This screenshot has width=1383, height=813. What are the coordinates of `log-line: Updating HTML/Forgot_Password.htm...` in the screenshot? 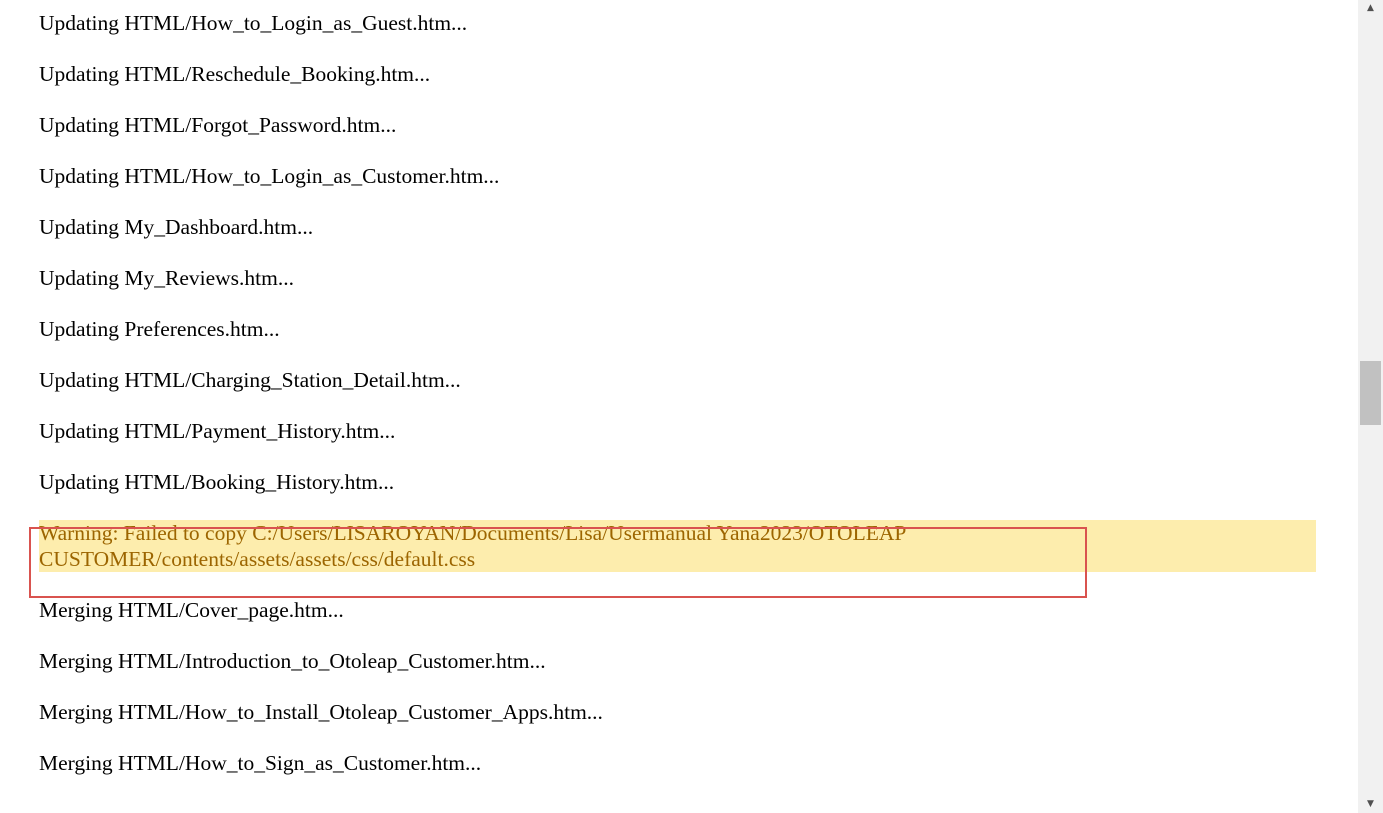 It's located at (218, 125).